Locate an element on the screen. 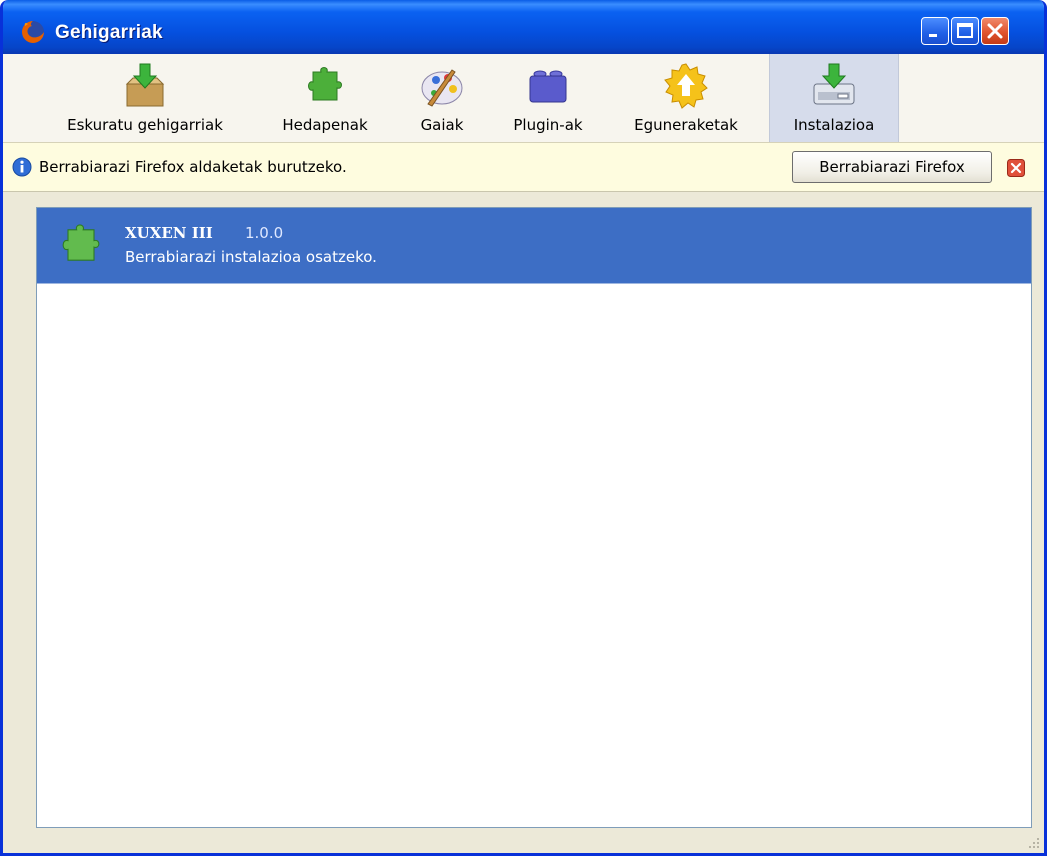 Image resolution: width=1047 pixels, height=856 pixels. get-addons-icon is located at coordinates (145, 85).